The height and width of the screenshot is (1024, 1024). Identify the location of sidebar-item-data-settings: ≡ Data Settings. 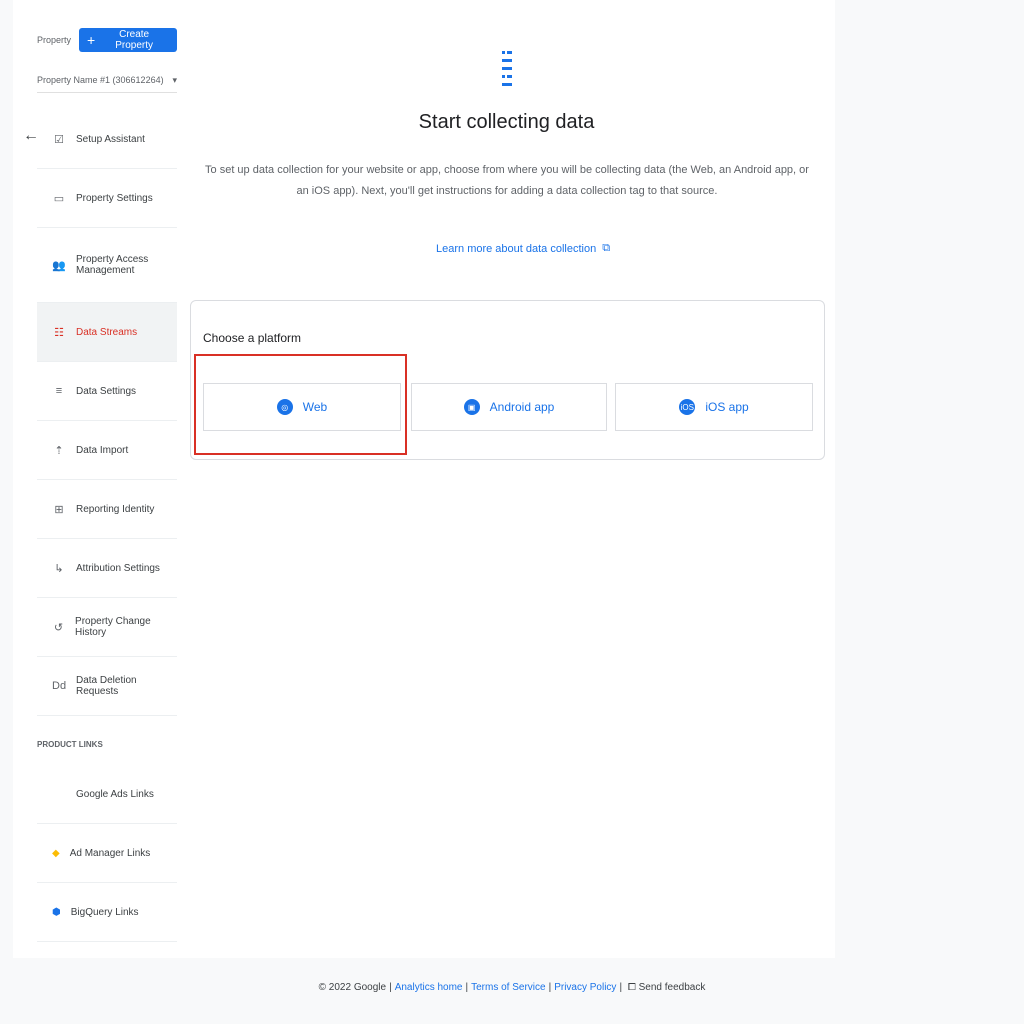
(107, 391).